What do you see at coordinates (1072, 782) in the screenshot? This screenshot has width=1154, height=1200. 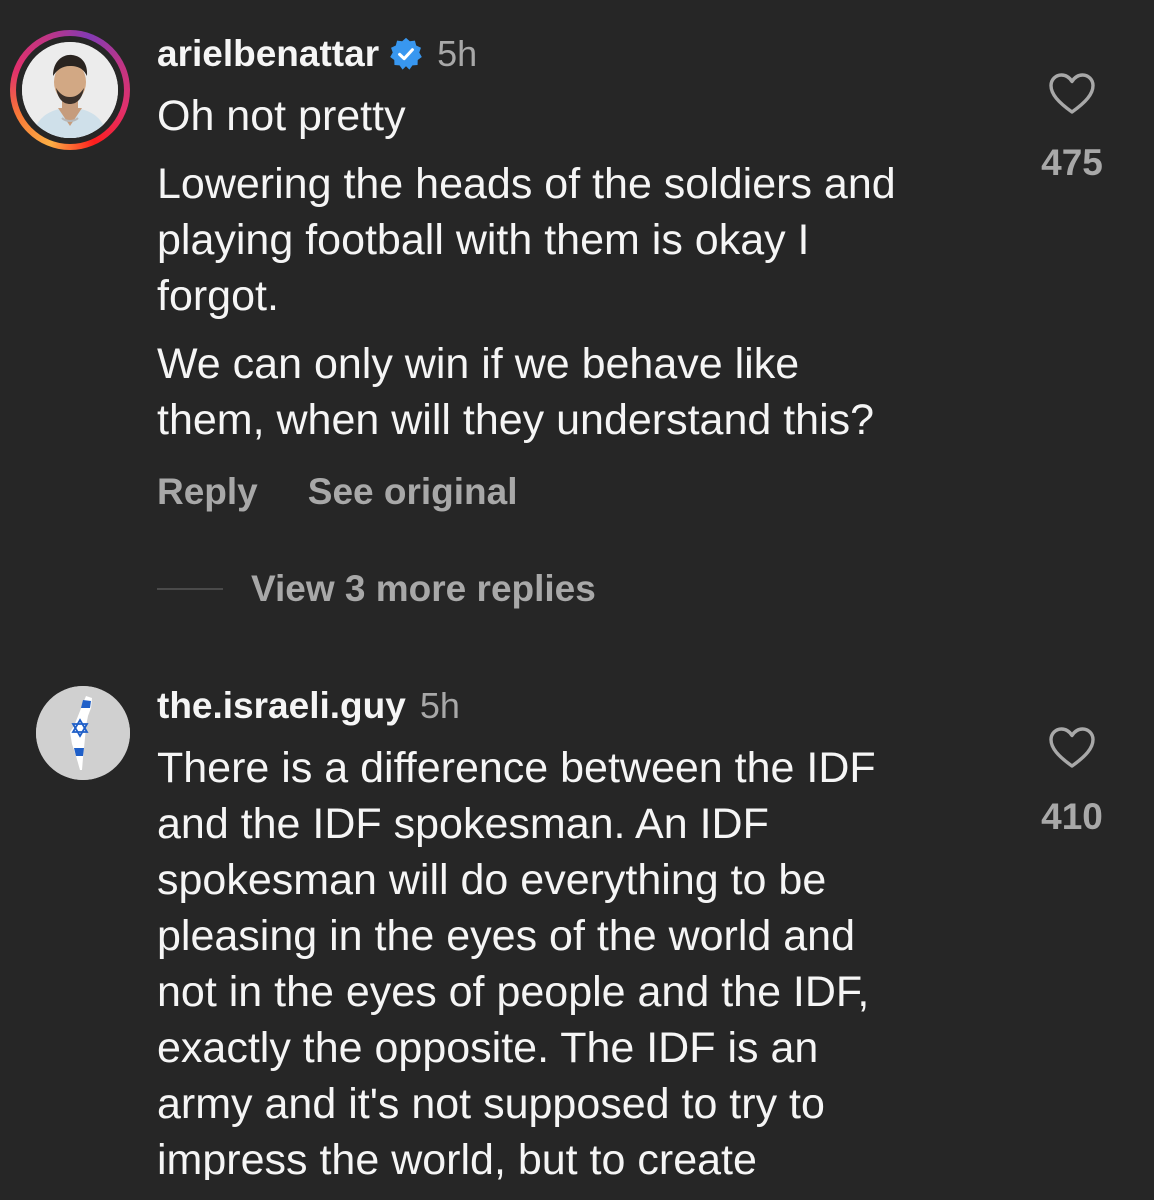 I see `like-control: 410` at bounding box center [1072, 782].